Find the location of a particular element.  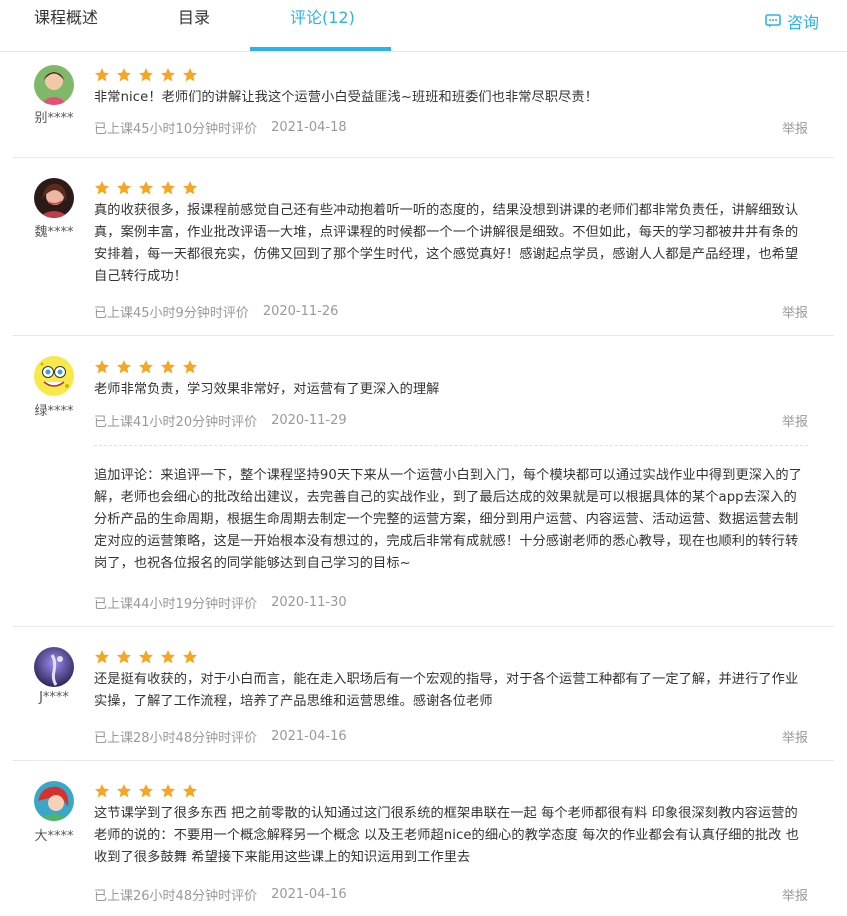

study-duration: 已上课28小时48分钟时评价 is located at coordinates (176, 738).